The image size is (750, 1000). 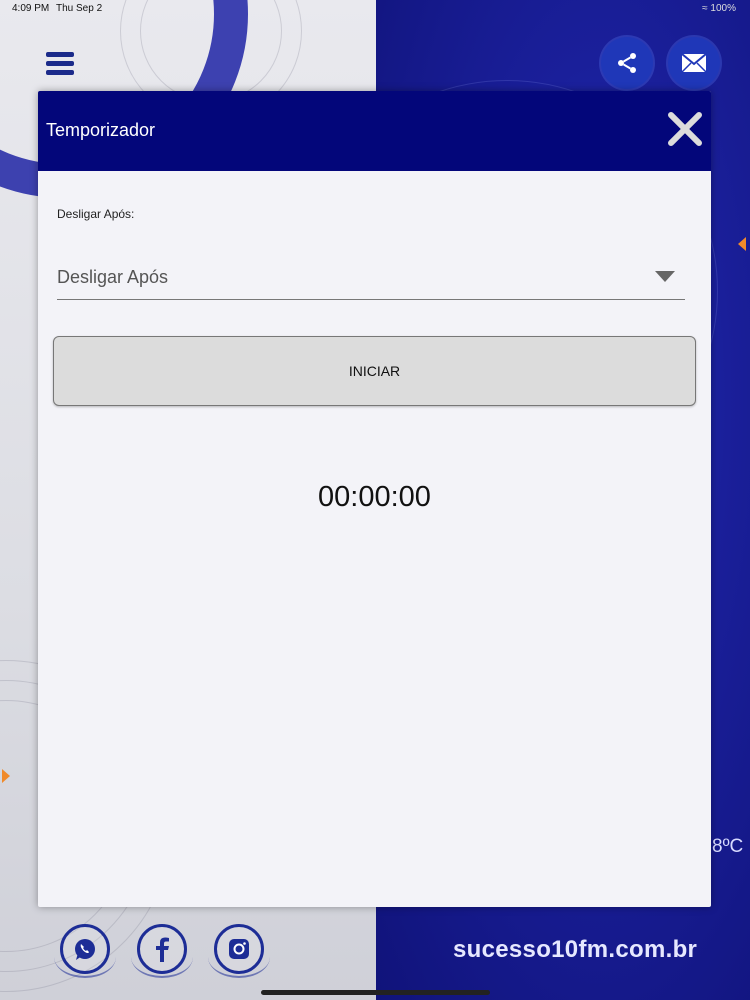 I want to click on hamburger-menu-icon, so click(x=60, y=64).